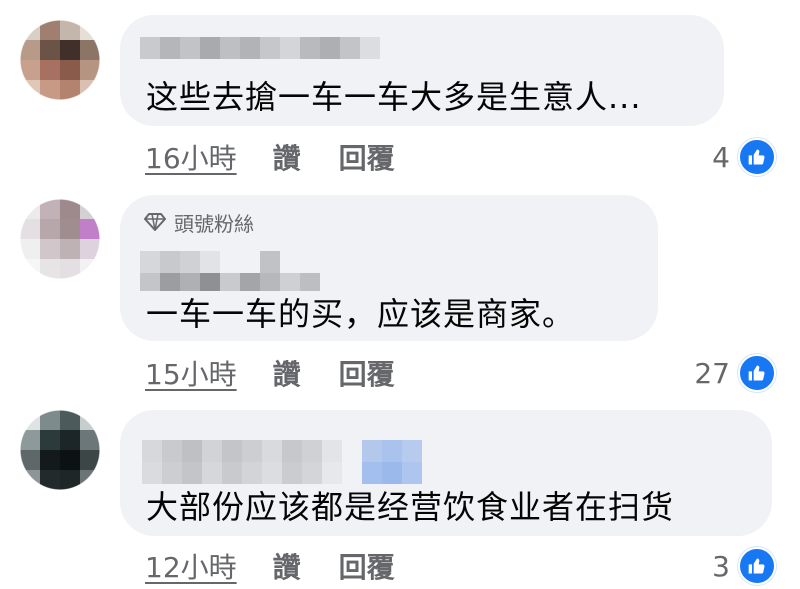  What do you see at coordinates (155, 222) in the screenshot?
I see `diamond-icon` at bounding box center [155, 222].